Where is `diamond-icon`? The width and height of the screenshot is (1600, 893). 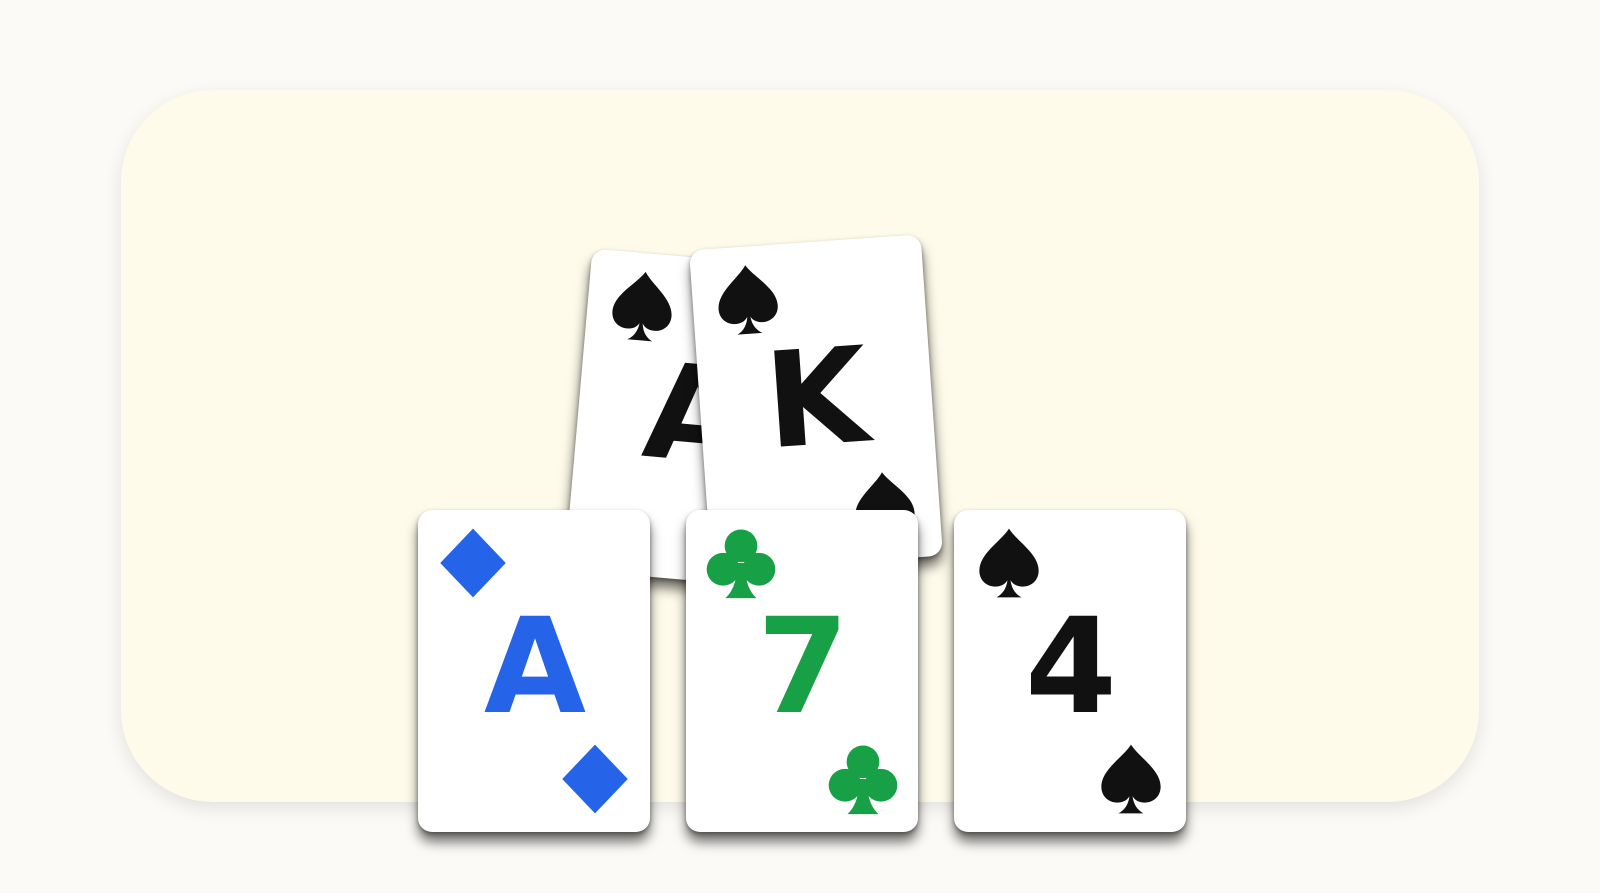
diamond-icon is located at coordinates (595, 779).